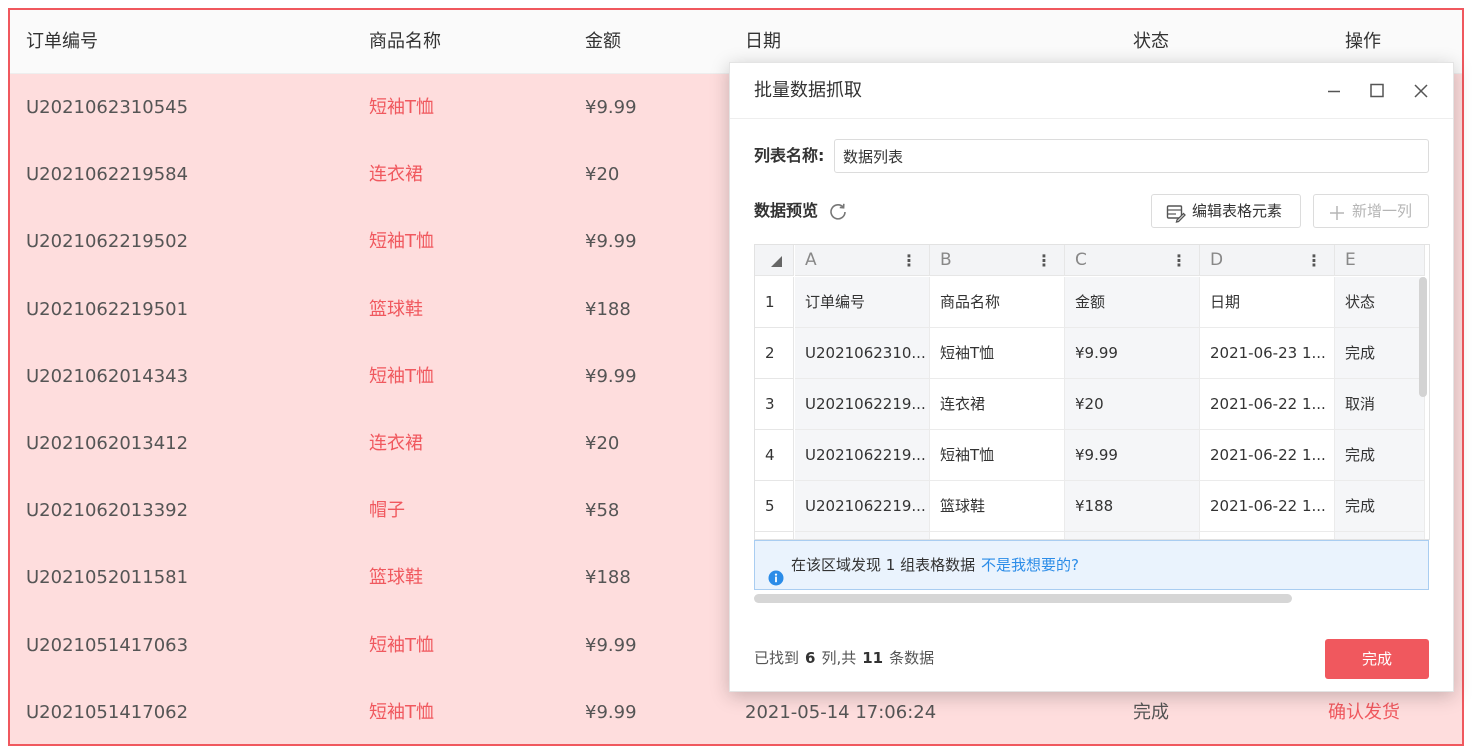  I want to click on column-header: D ⋮, so click(1267, 260).